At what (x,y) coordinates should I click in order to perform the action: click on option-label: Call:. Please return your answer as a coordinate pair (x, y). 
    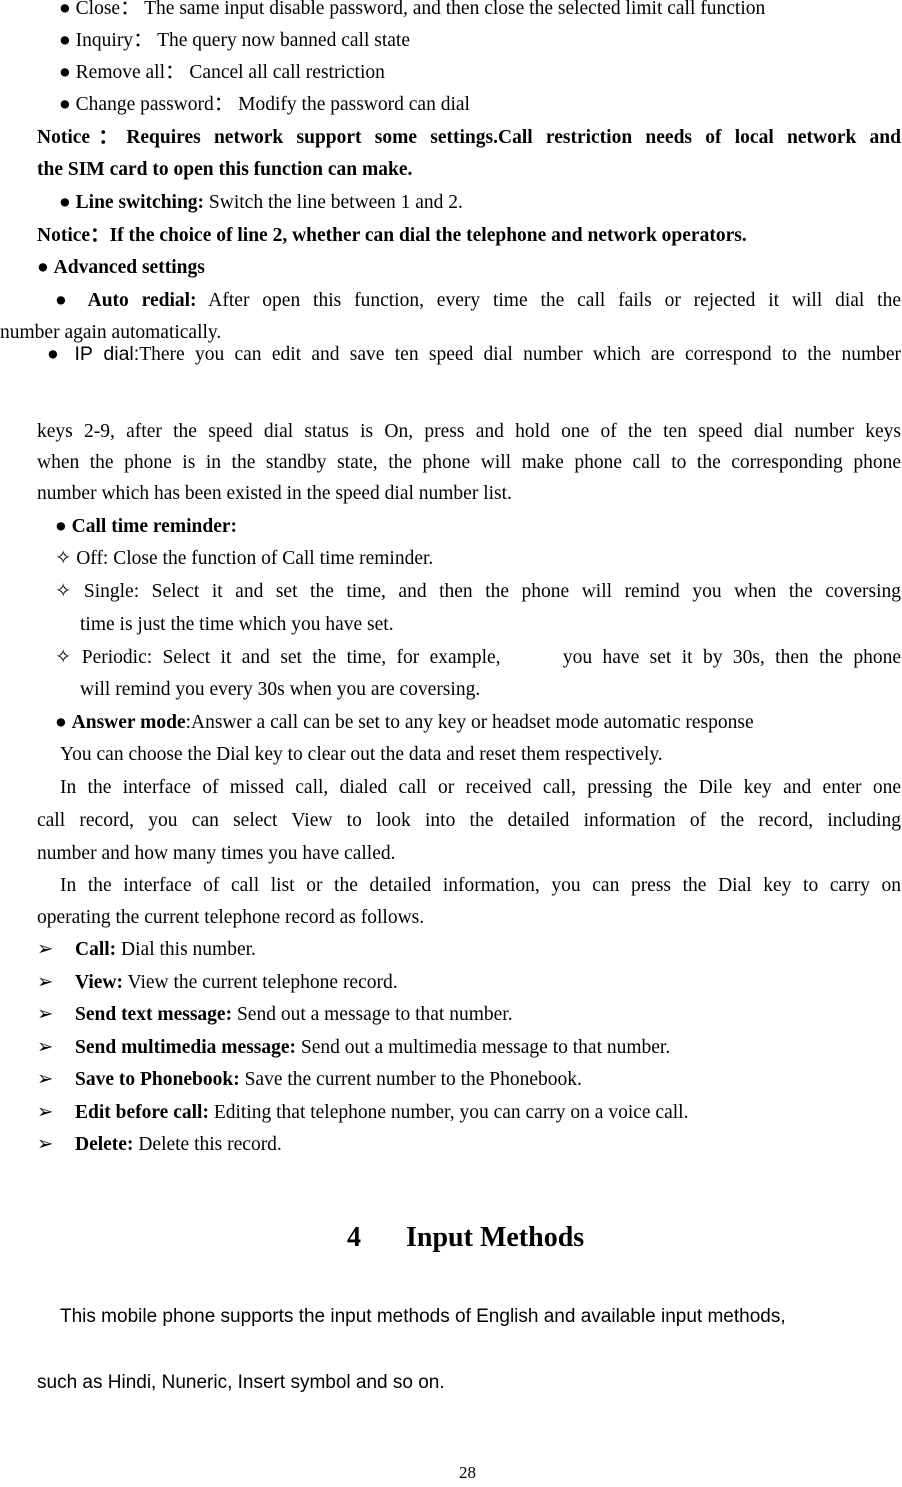
    Looking at the image, I should click on (96, 949).